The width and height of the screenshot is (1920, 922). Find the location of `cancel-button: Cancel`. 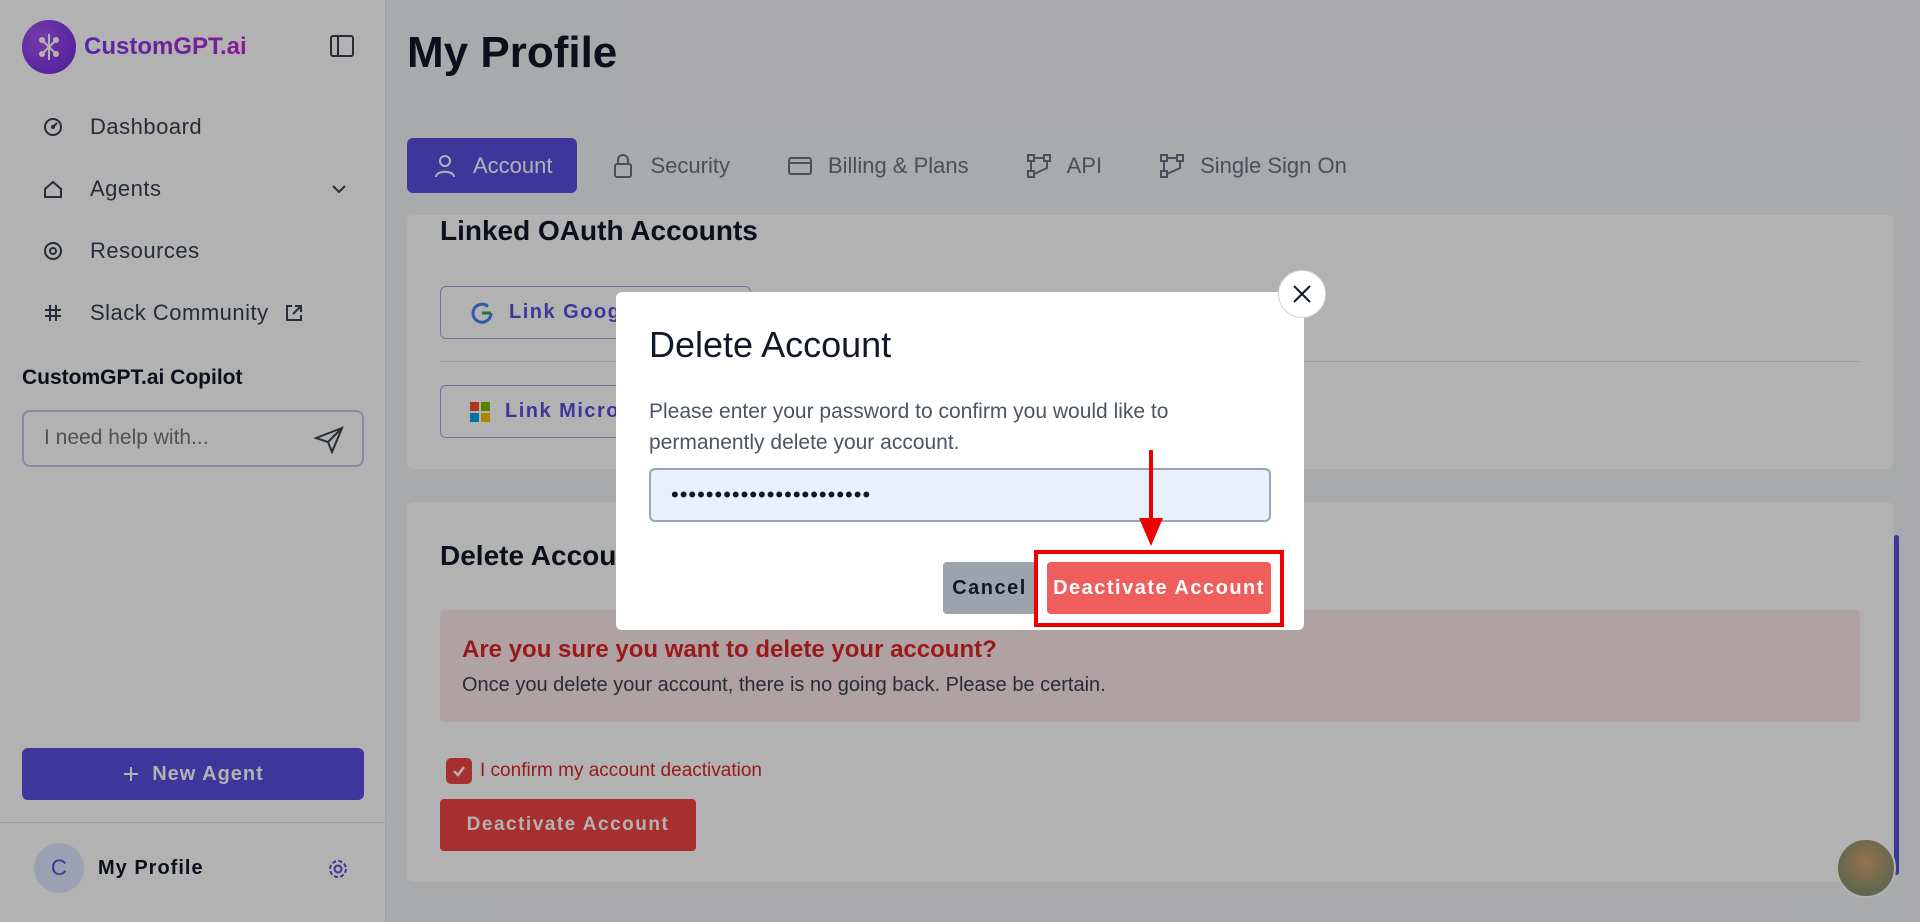

cancel-button: Cancel is located at coordinates (989, 588).